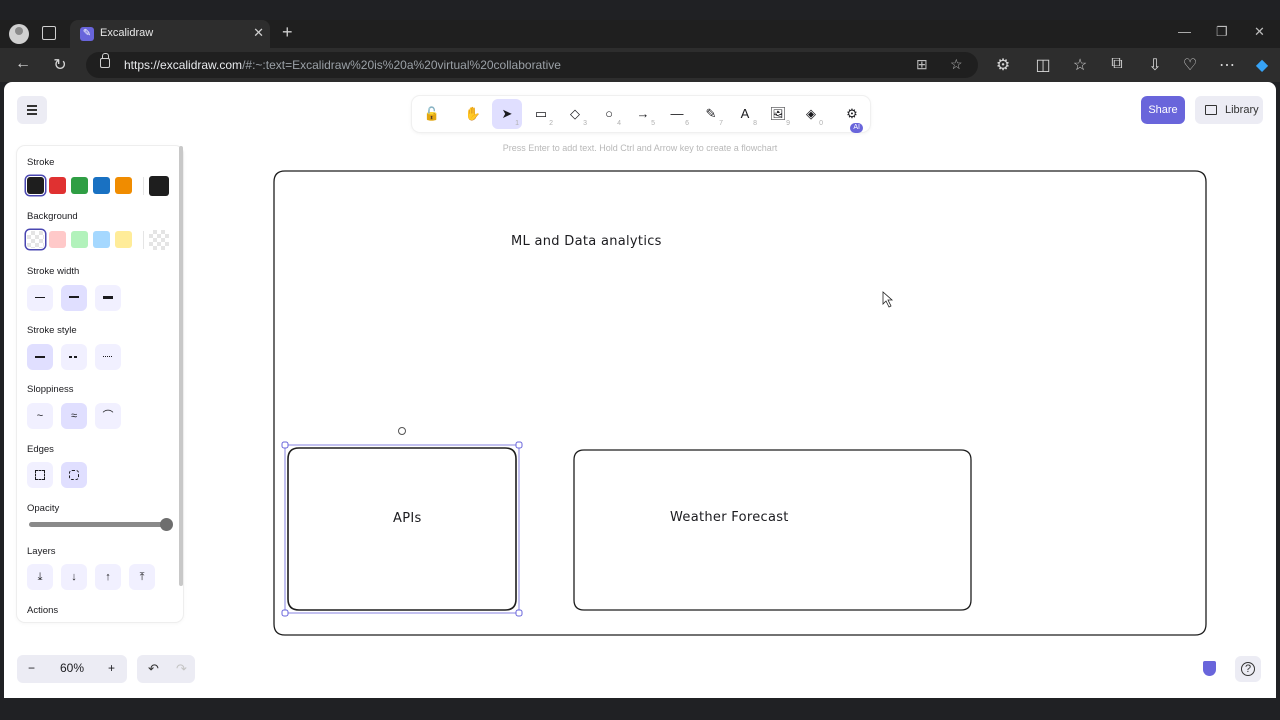 This screenshot has width=1280, height=720. What do you see at coordinates (922, 64) in the screenshot?
I see `app-available-icon: ⊞` at bounding box center [922, 64].